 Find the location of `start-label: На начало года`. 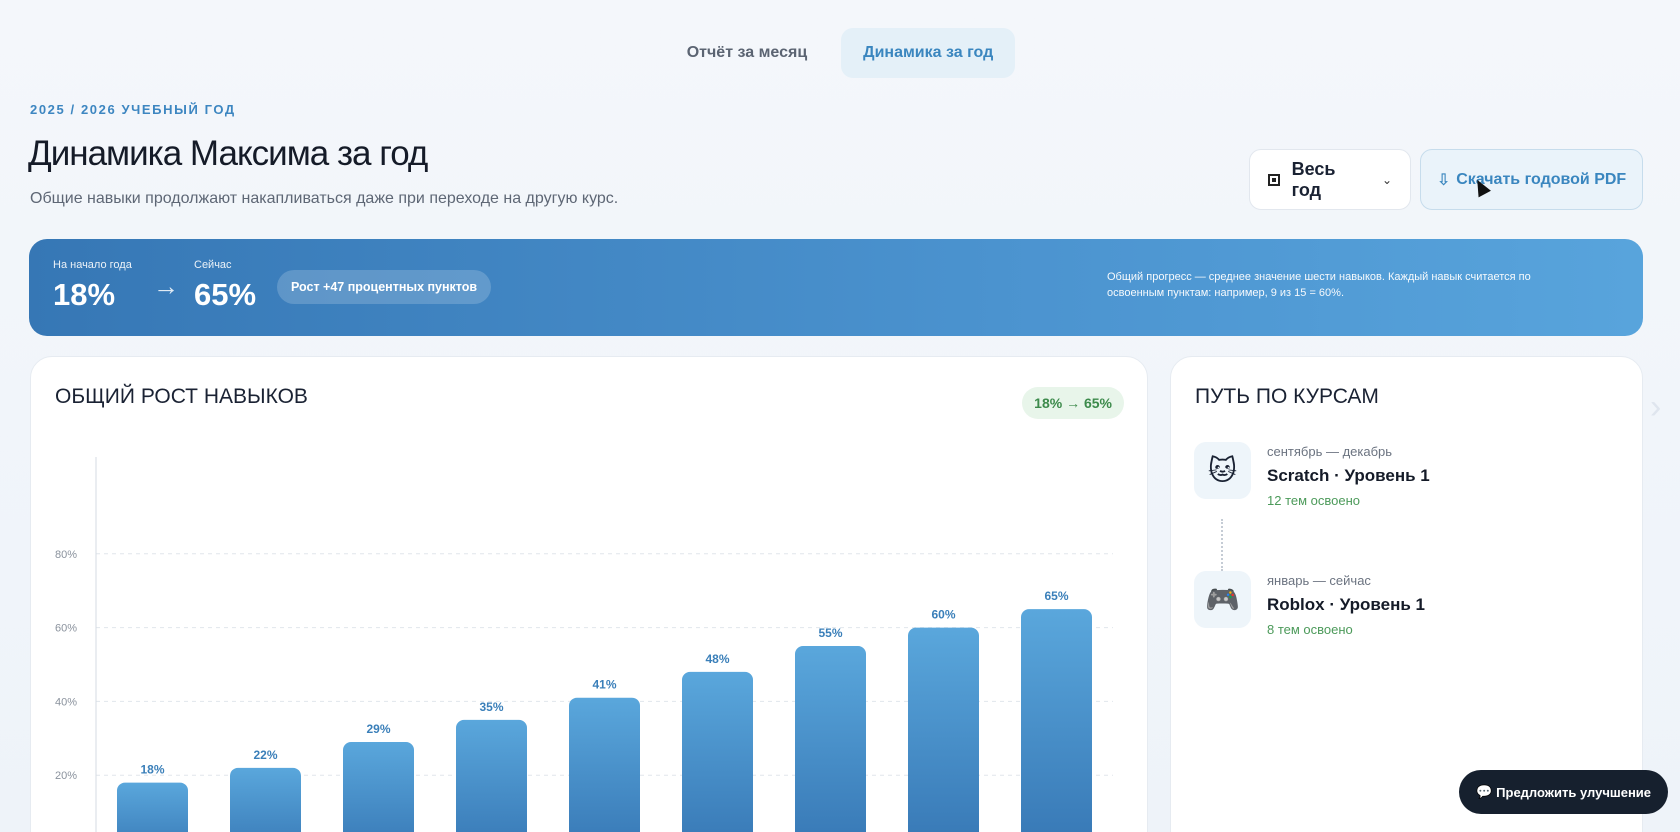

start-label: На начало года is located at coordinates (92, 265).